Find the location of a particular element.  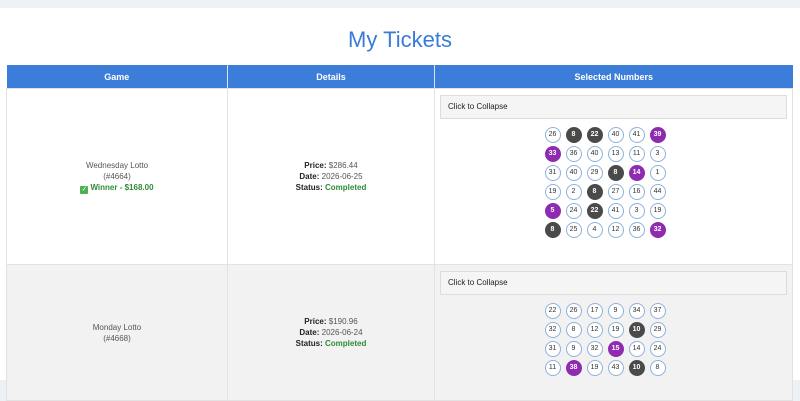

date-value: 2026-06-25 is located at coordinates (342, 176).